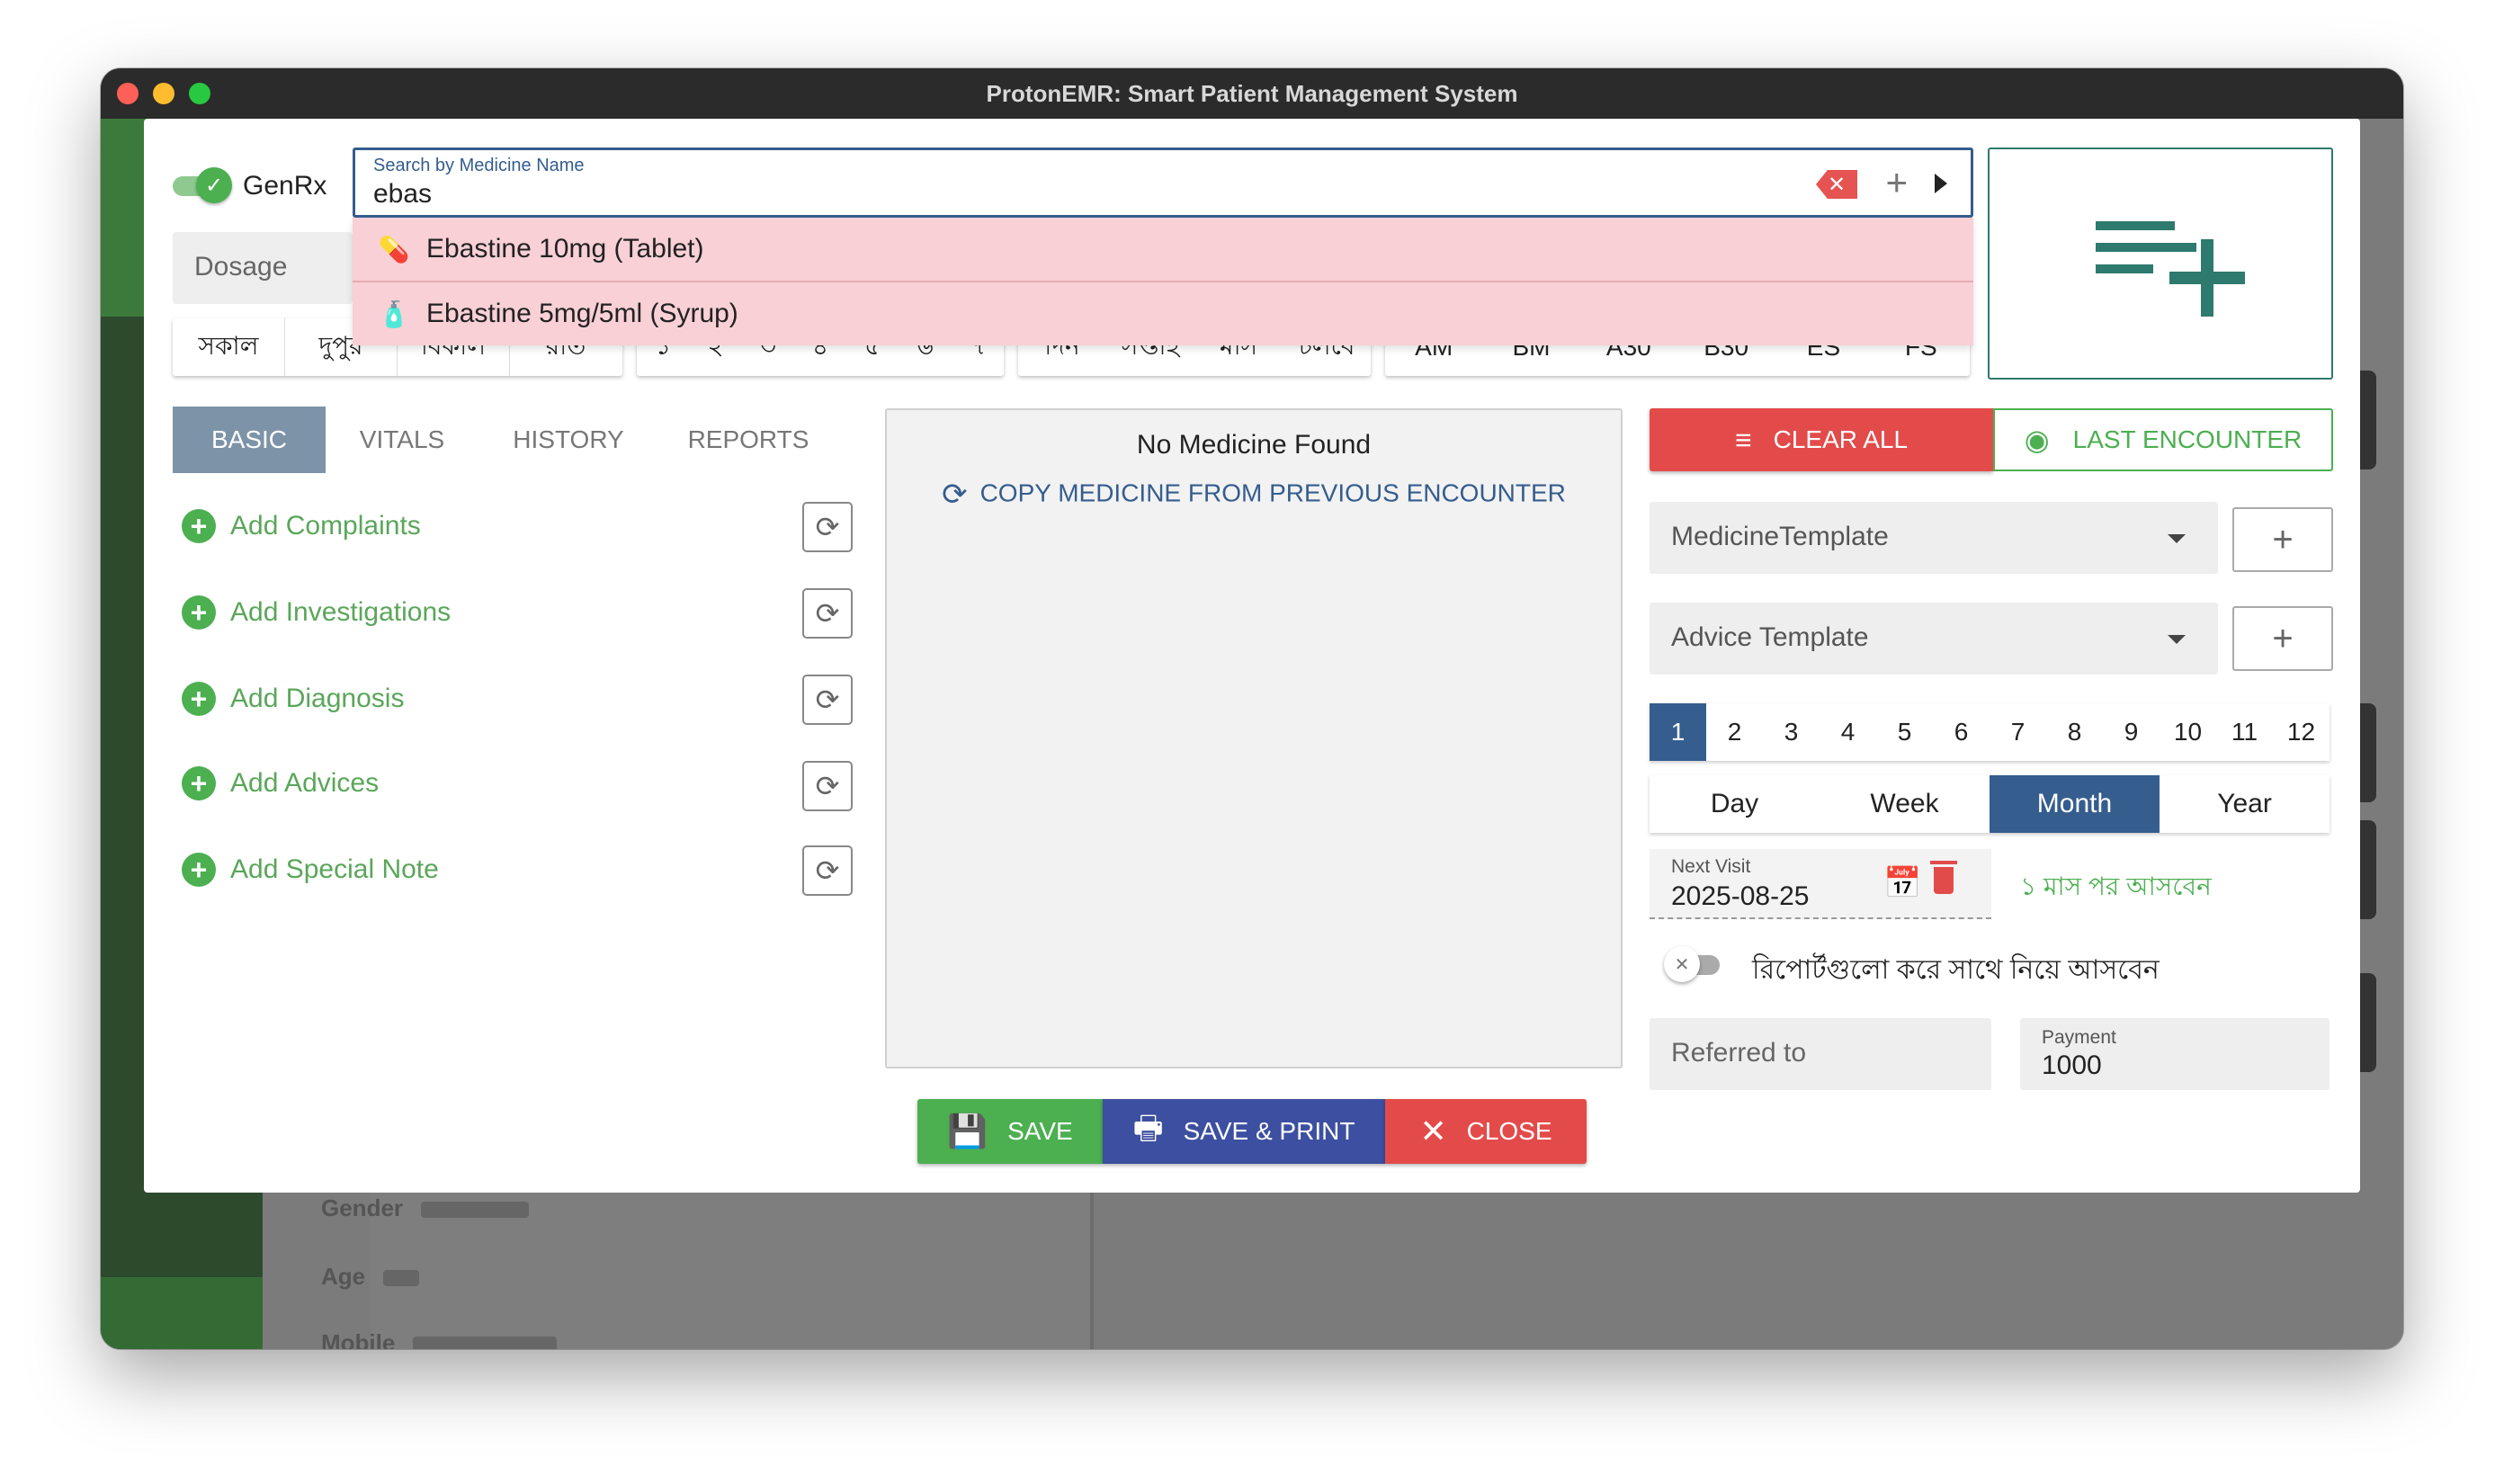  I want to click on number-option: 5, so click(1904, 732).